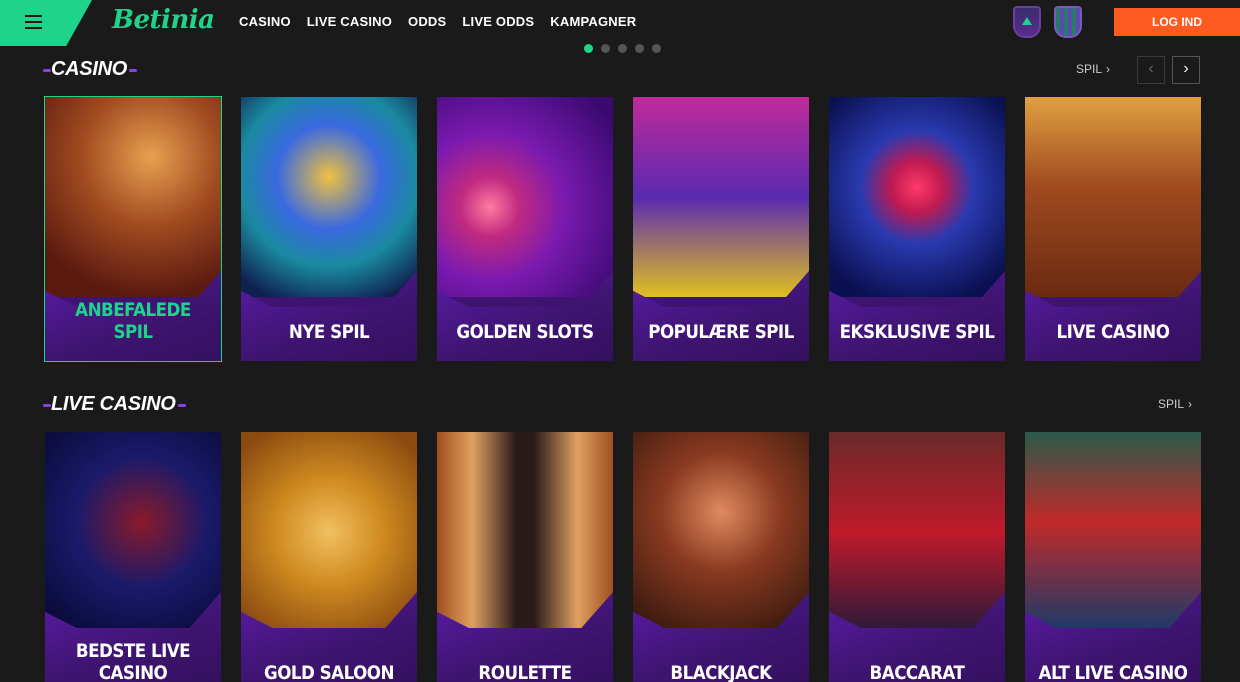 The image size is (1240, 682). Describe the element at coordinates (1113, 332) in the screenshot. I see `card-label: LIVE CASINO` at that location.